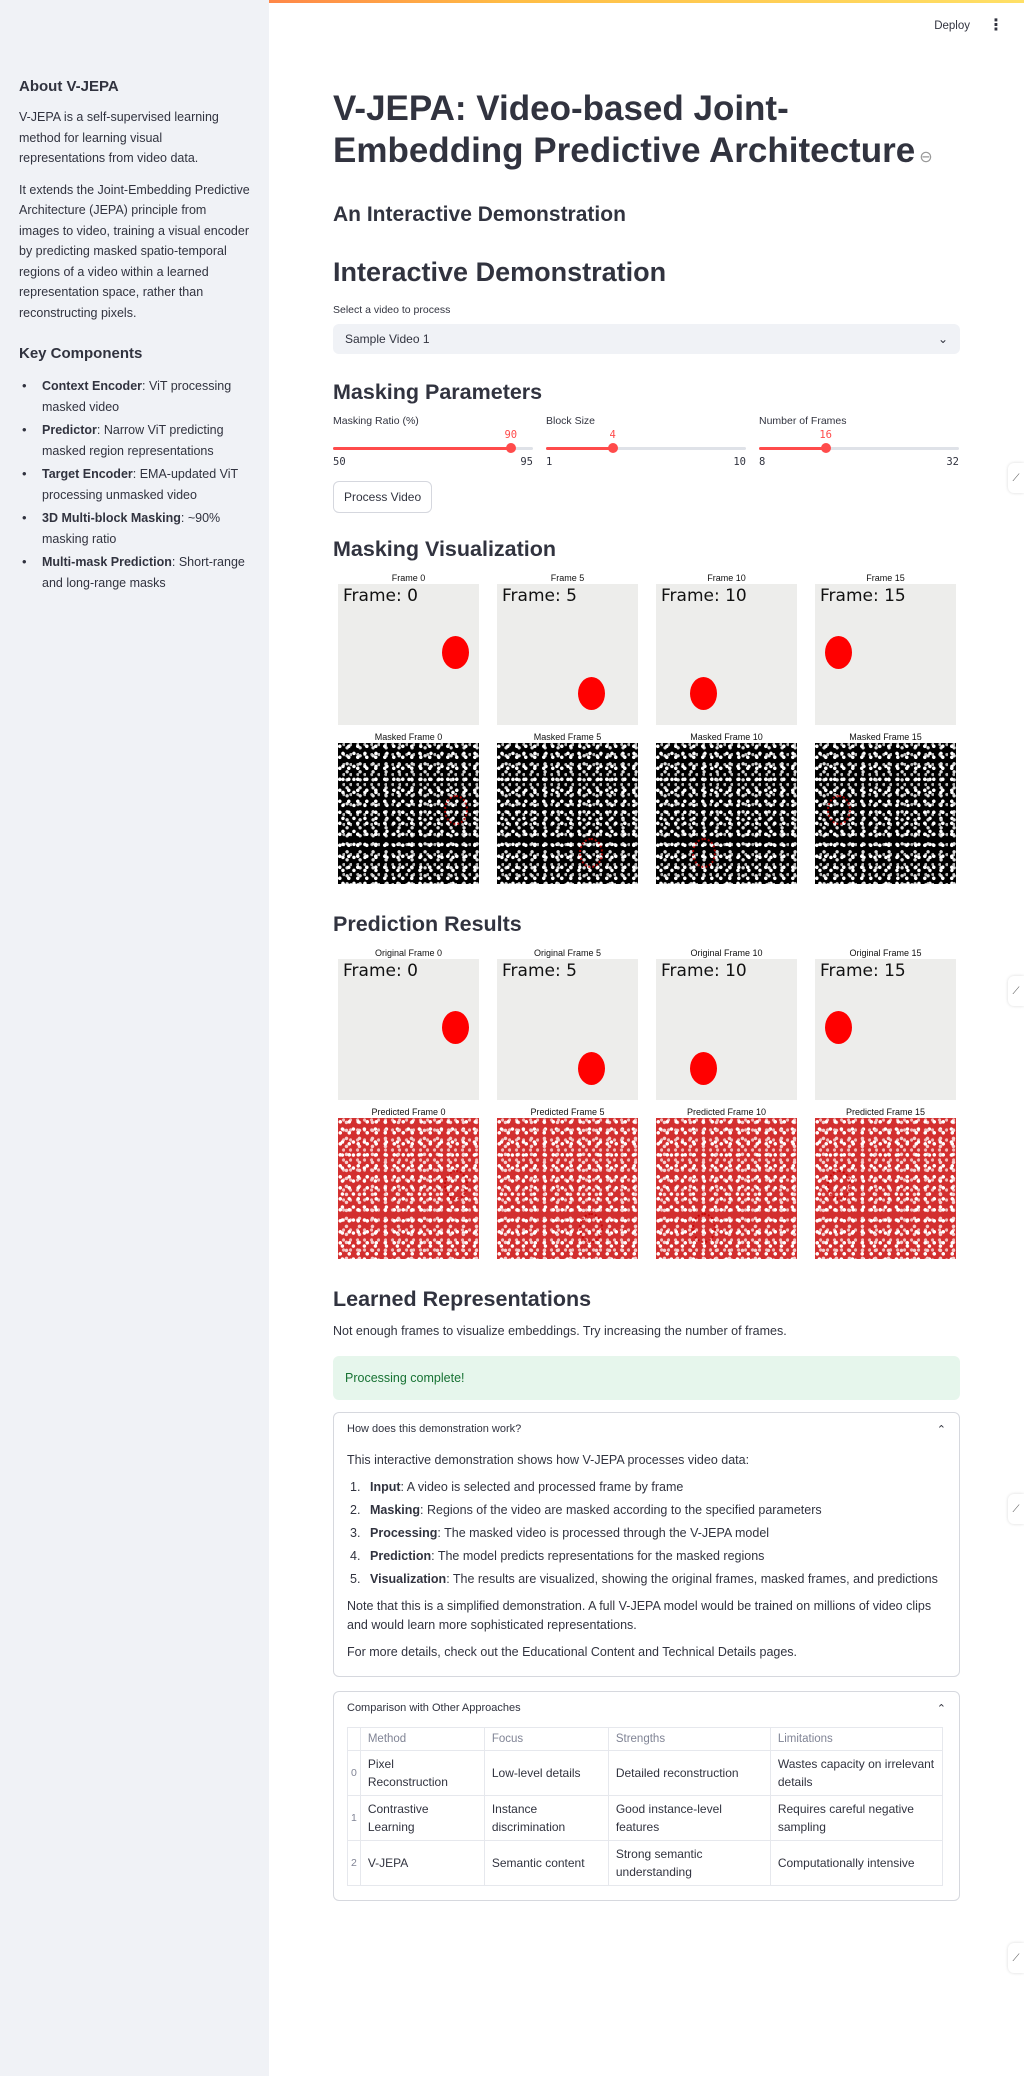 The width and height of the screenshot is (1024, 2076). Describe the element at coordinates (546, 1863) in the screenshot. I see `table-cell: Semantic content` at that location.